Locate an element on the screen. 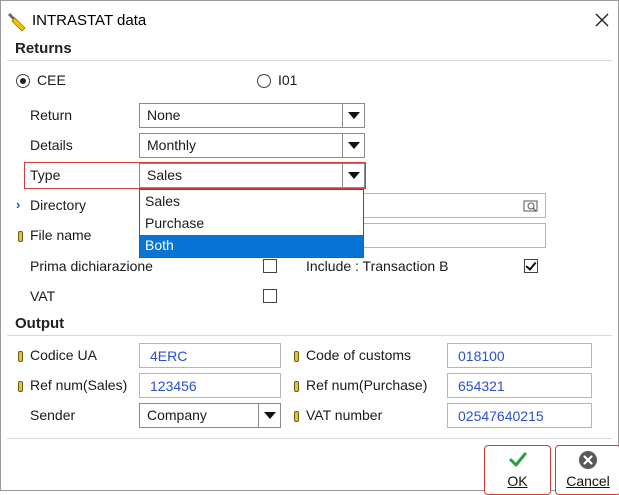 The image size is (619, 495). checkmark-icon is located at coordinates (518, 459).